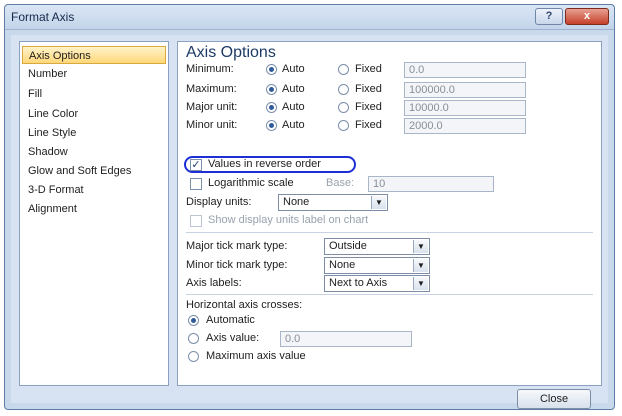  I want to click on log-base-label: Base:, so click(340, 183).